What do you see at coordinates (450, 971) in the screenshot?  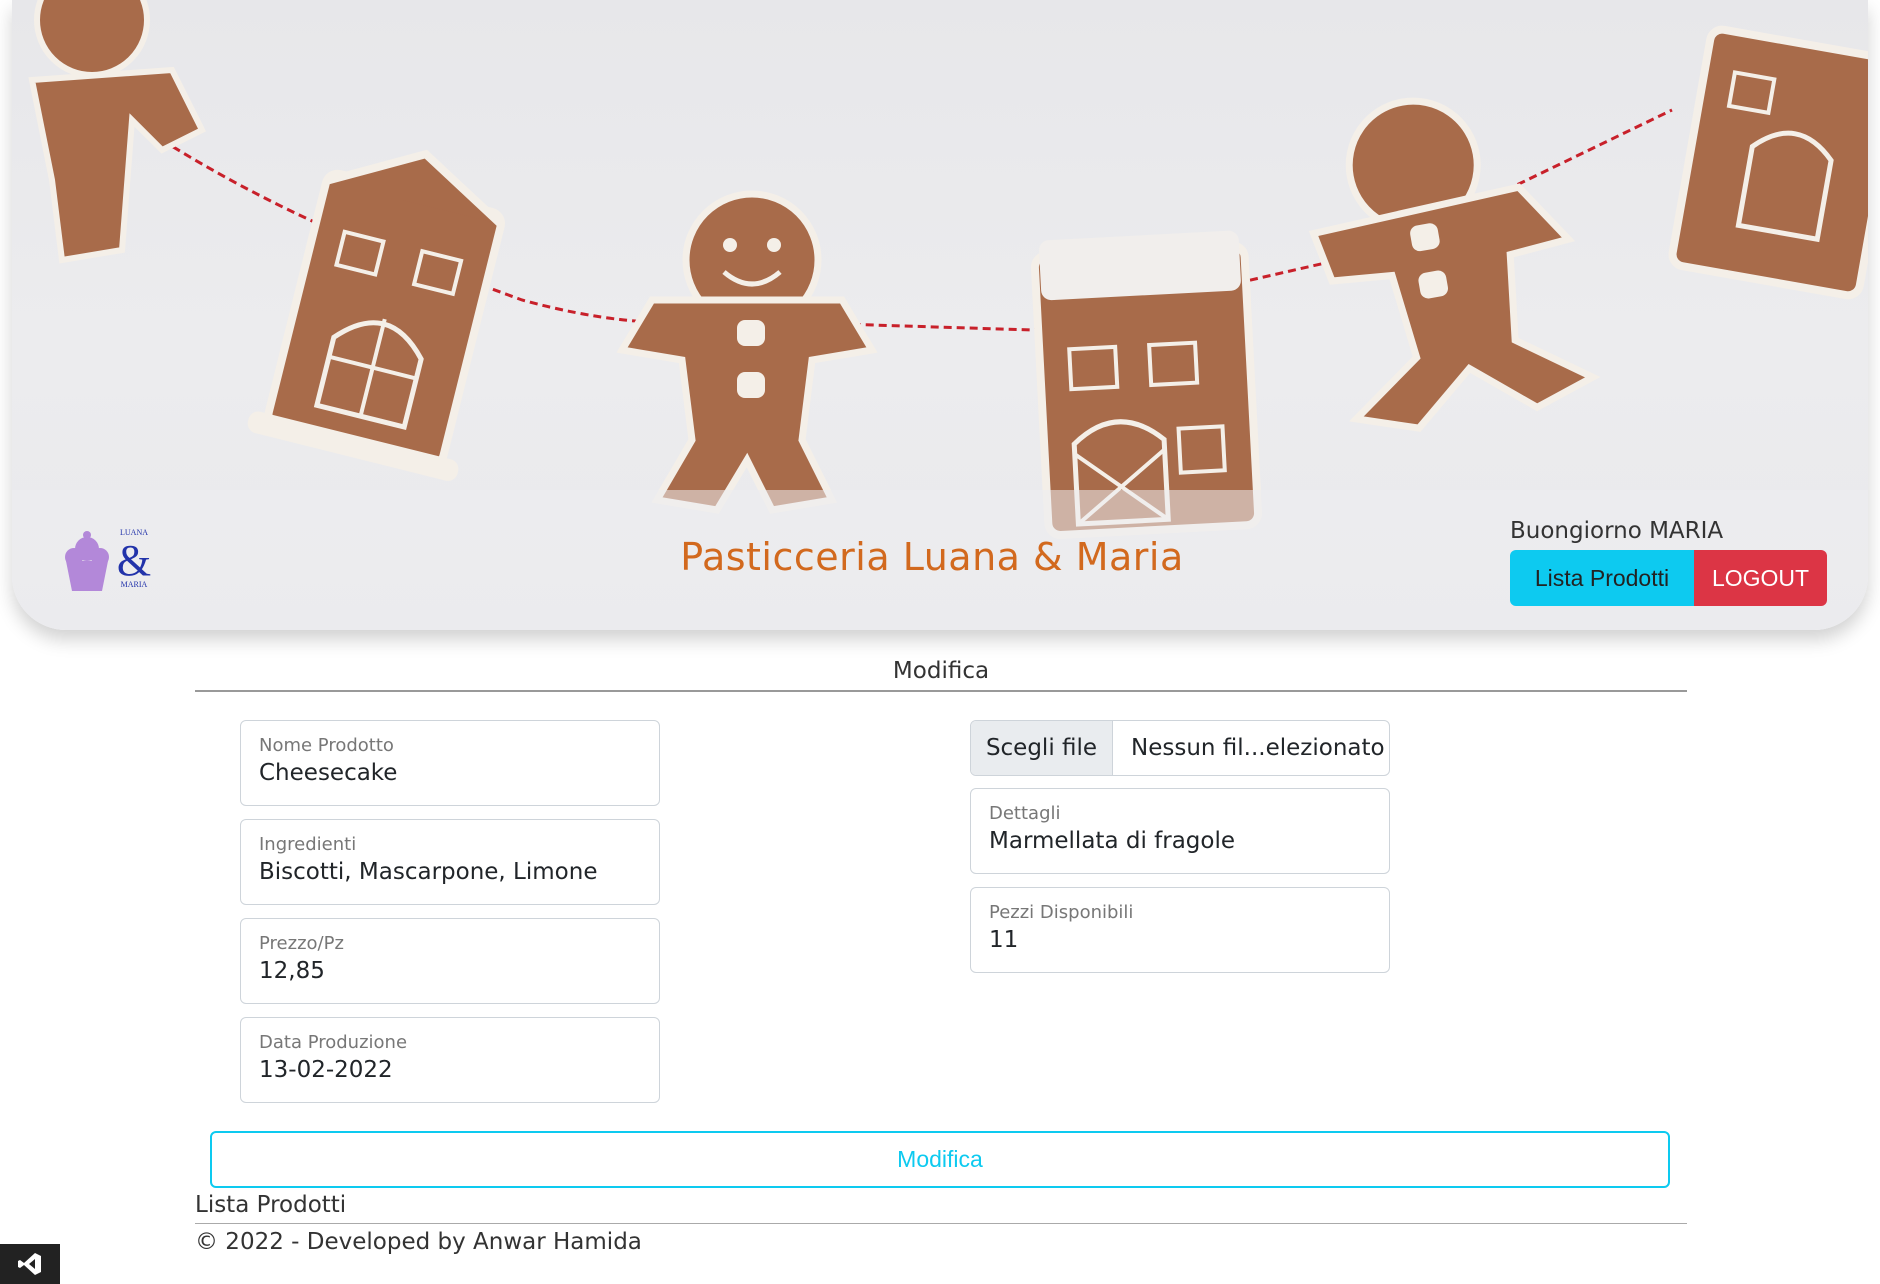 I see `field-value: 12,85` at bounding box center [450, 971].